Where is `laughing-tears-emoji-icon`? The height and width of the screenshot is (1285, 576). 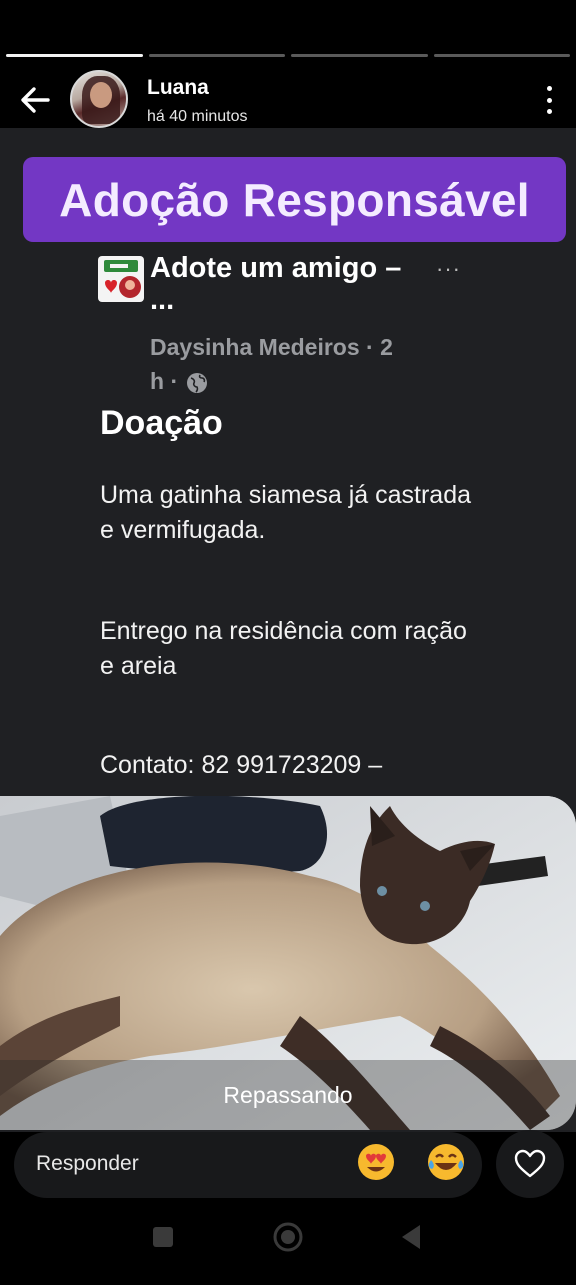 laughing-tears-emoji-icon is located at coordinates (446, 1162).